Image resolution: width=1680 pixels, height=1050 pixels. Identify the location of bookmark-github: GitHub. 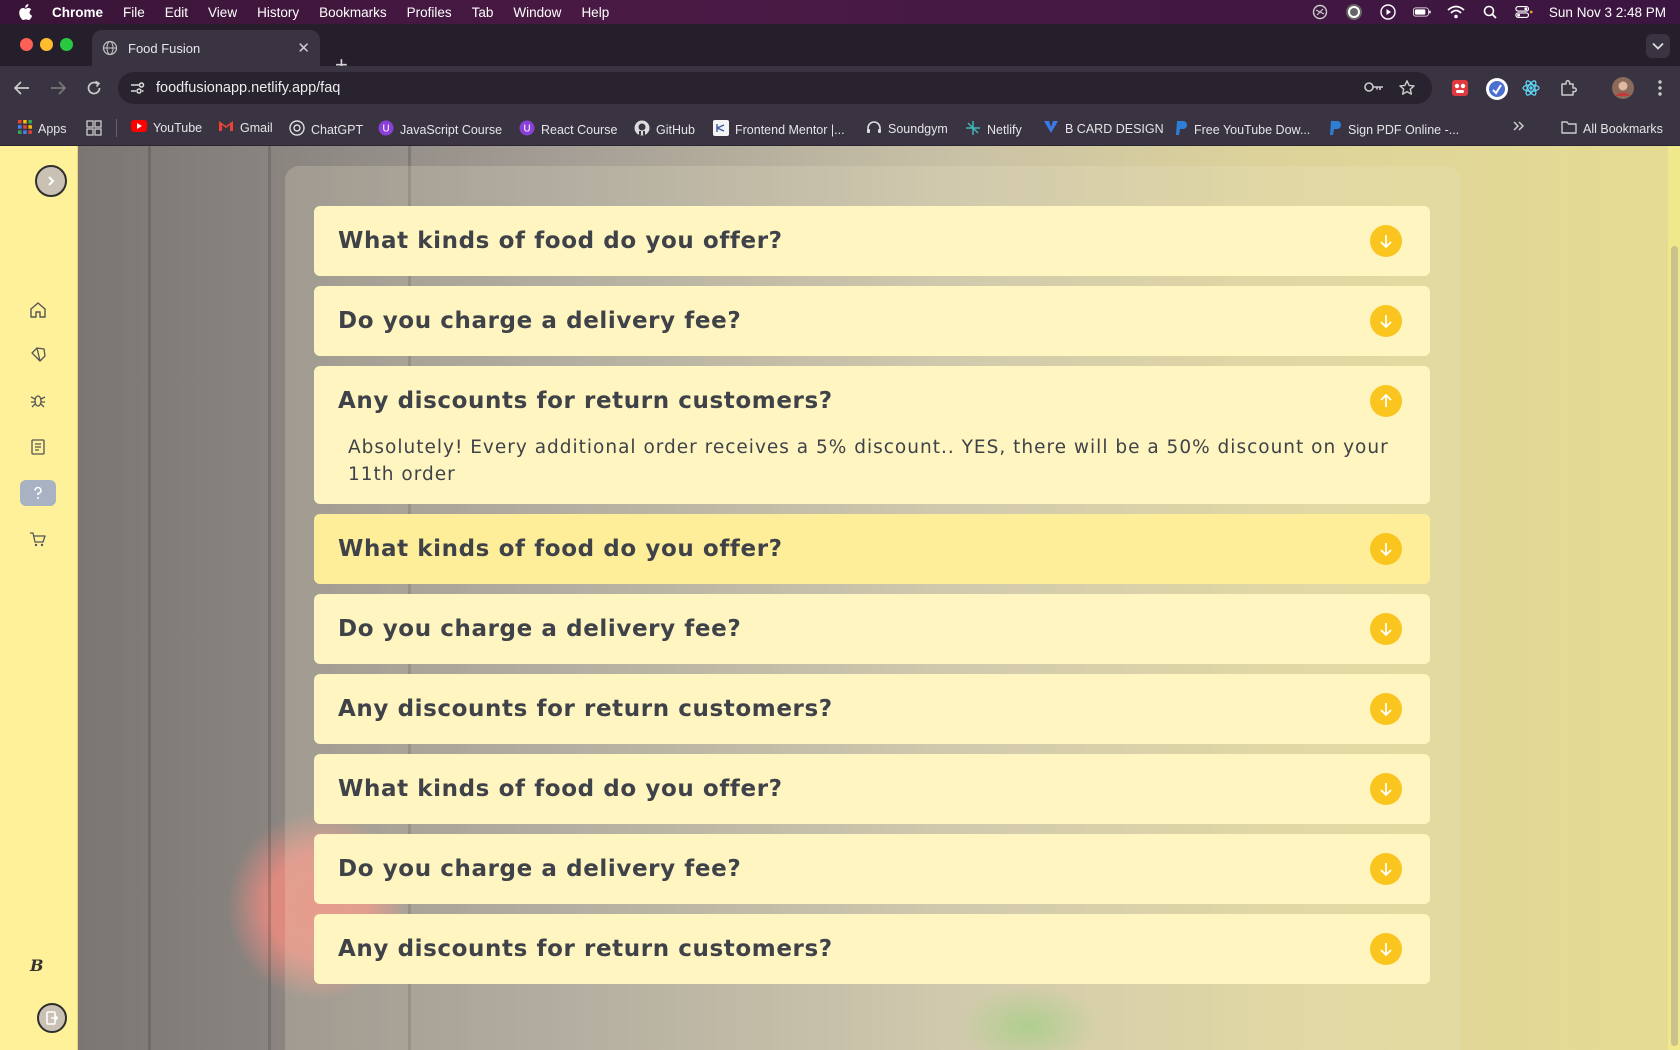
(664, 129).